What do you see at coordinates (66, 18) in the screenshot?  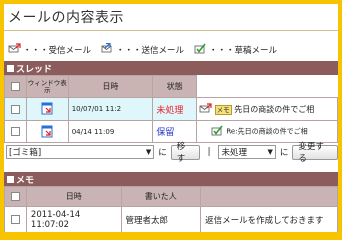 I see `page-title: メールの内容表示` at bounding box center [66, 18].